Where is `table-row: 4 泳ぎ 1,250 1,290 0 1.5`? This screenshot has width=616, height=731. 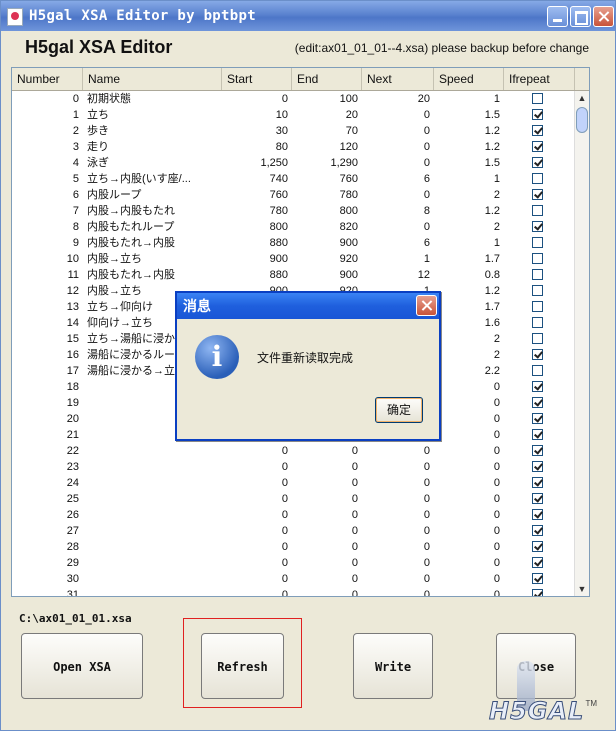
table-row: 4 泳ぎ 1,250 1,290 0 1.5 is located at coordinates (293, 163).